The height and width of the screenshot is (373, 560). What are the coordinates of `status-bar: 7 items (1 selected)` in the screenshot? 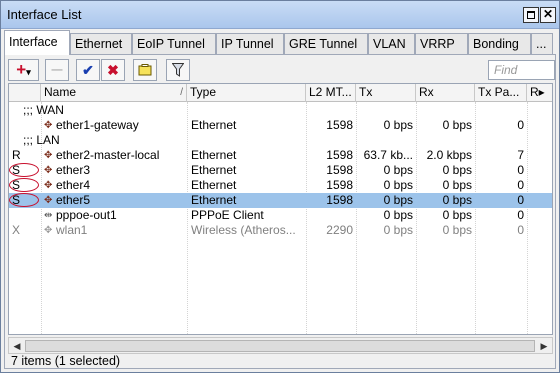 It's located at (66, 361).